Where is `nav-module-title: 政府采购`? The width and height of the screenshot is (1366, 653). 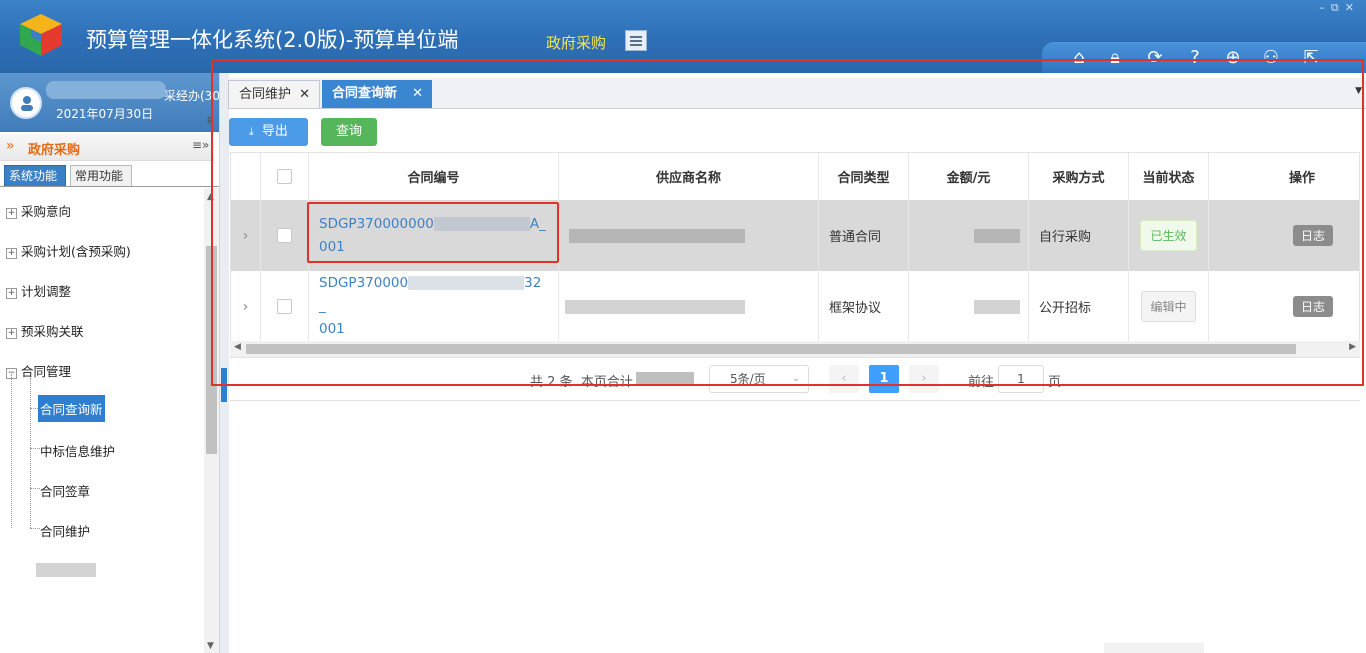
nav-module-title: 政府采购 is located at coordinates (54, 150).